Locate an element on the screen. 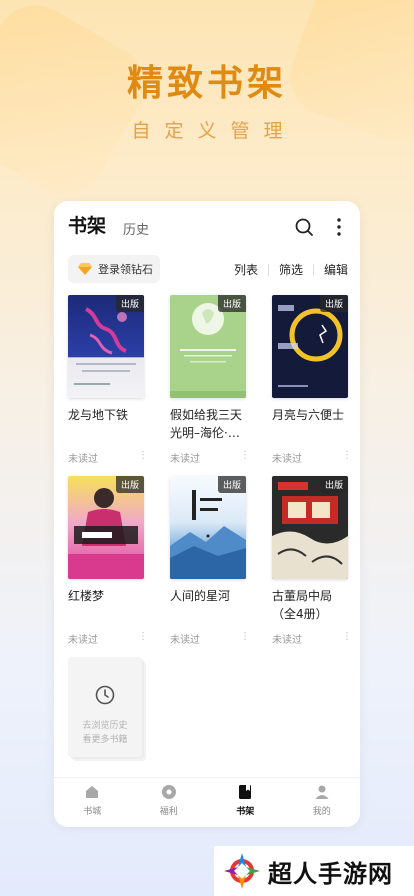 The image size is (414, 896). book-title: 古董局中局（全4册） is located at coordinates (302, 605).